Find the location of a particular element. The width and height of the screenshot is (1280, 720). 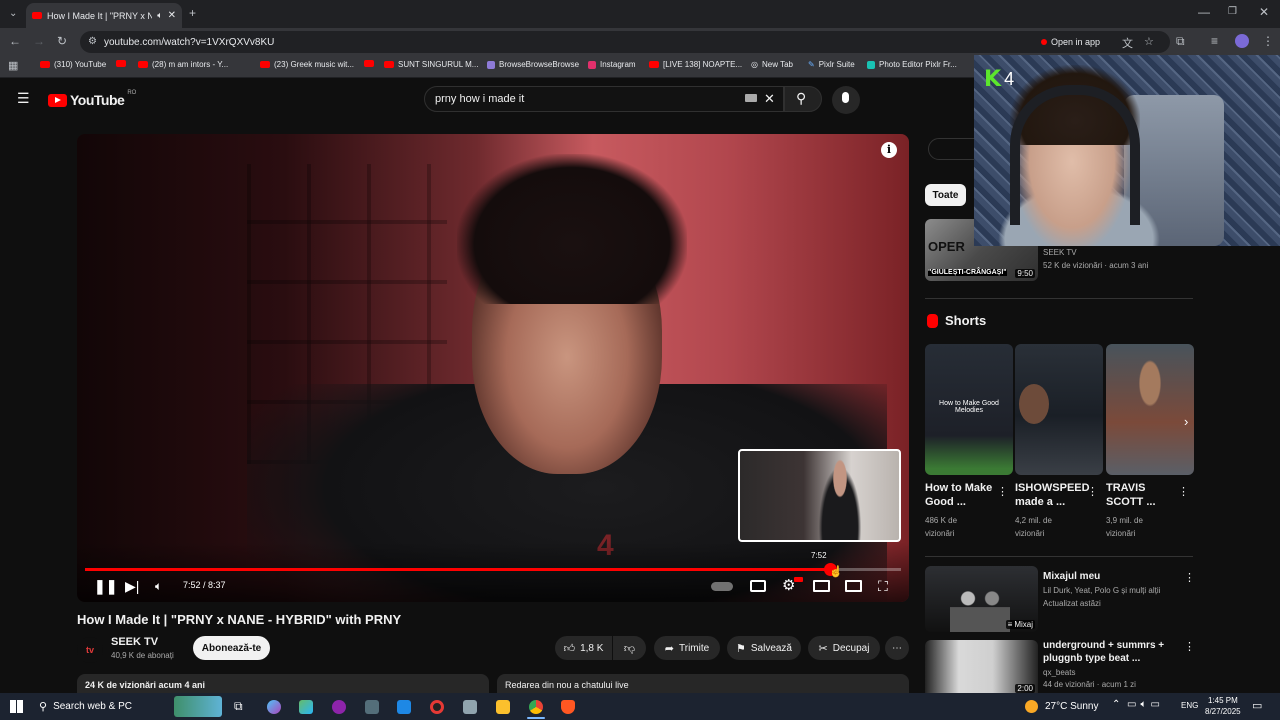

apps-grid-icon: ▦ is located at coordinates (13, 66).